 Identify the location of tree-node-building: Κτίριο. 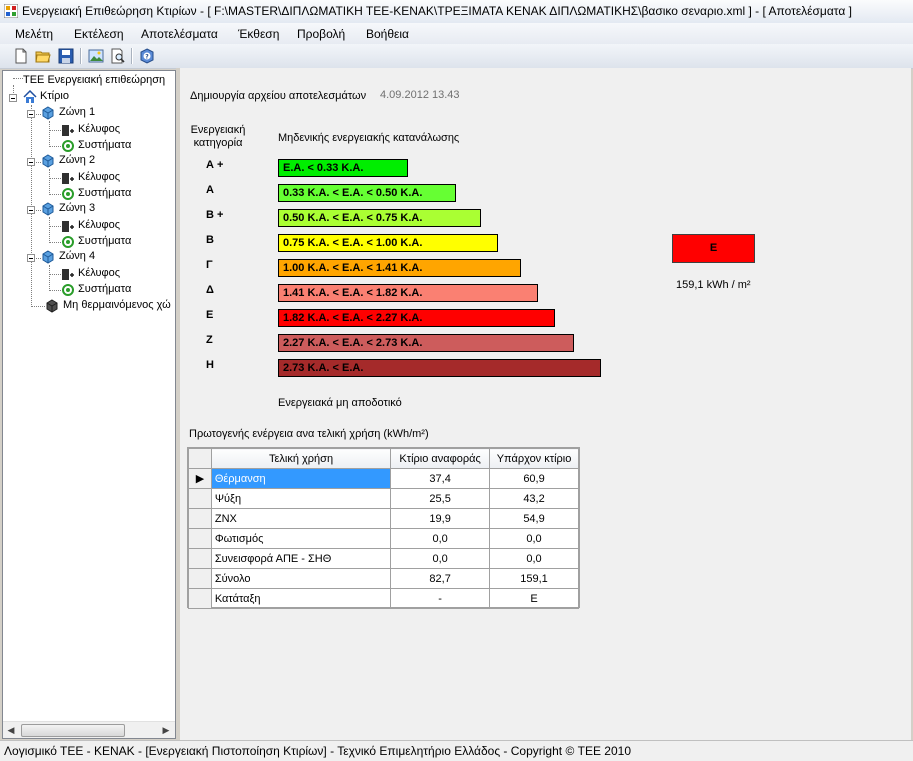
(98, 97).